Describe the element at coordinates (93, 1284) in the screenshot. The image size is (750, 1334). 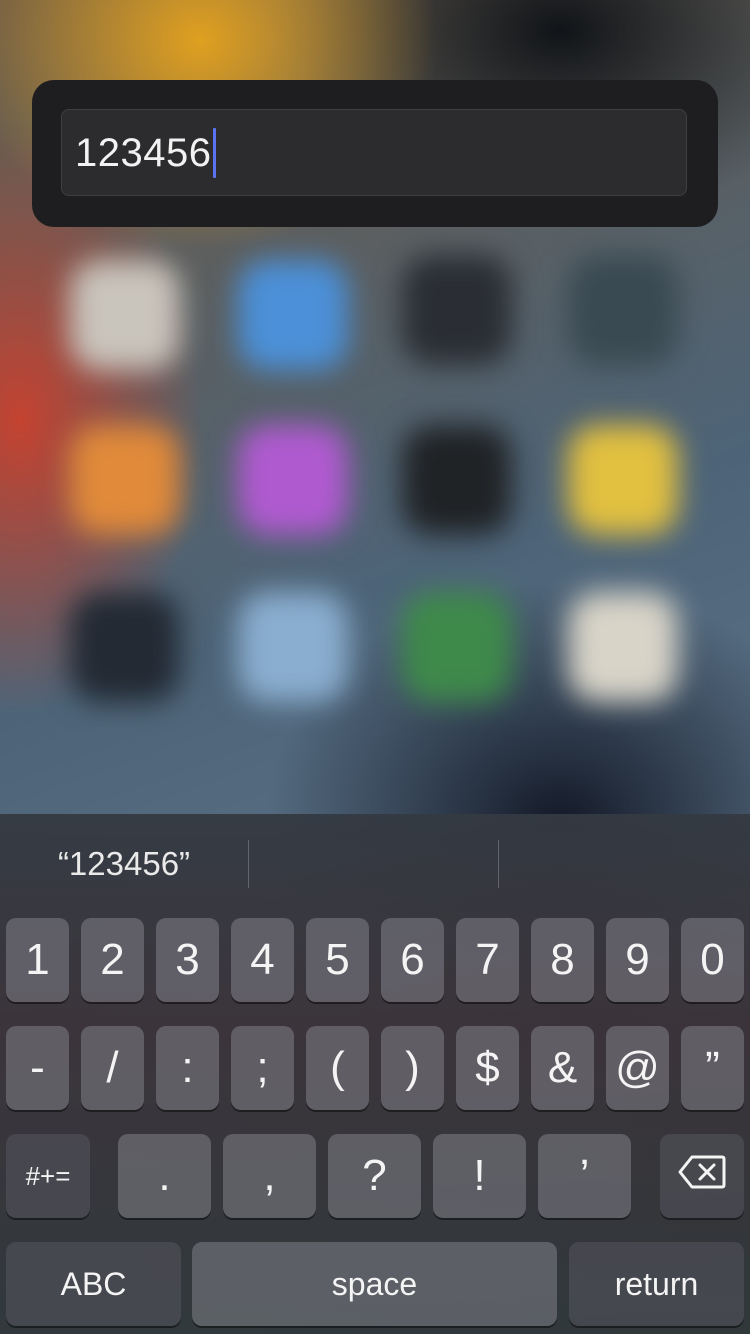
I see `key-abc: ABC` at that location.